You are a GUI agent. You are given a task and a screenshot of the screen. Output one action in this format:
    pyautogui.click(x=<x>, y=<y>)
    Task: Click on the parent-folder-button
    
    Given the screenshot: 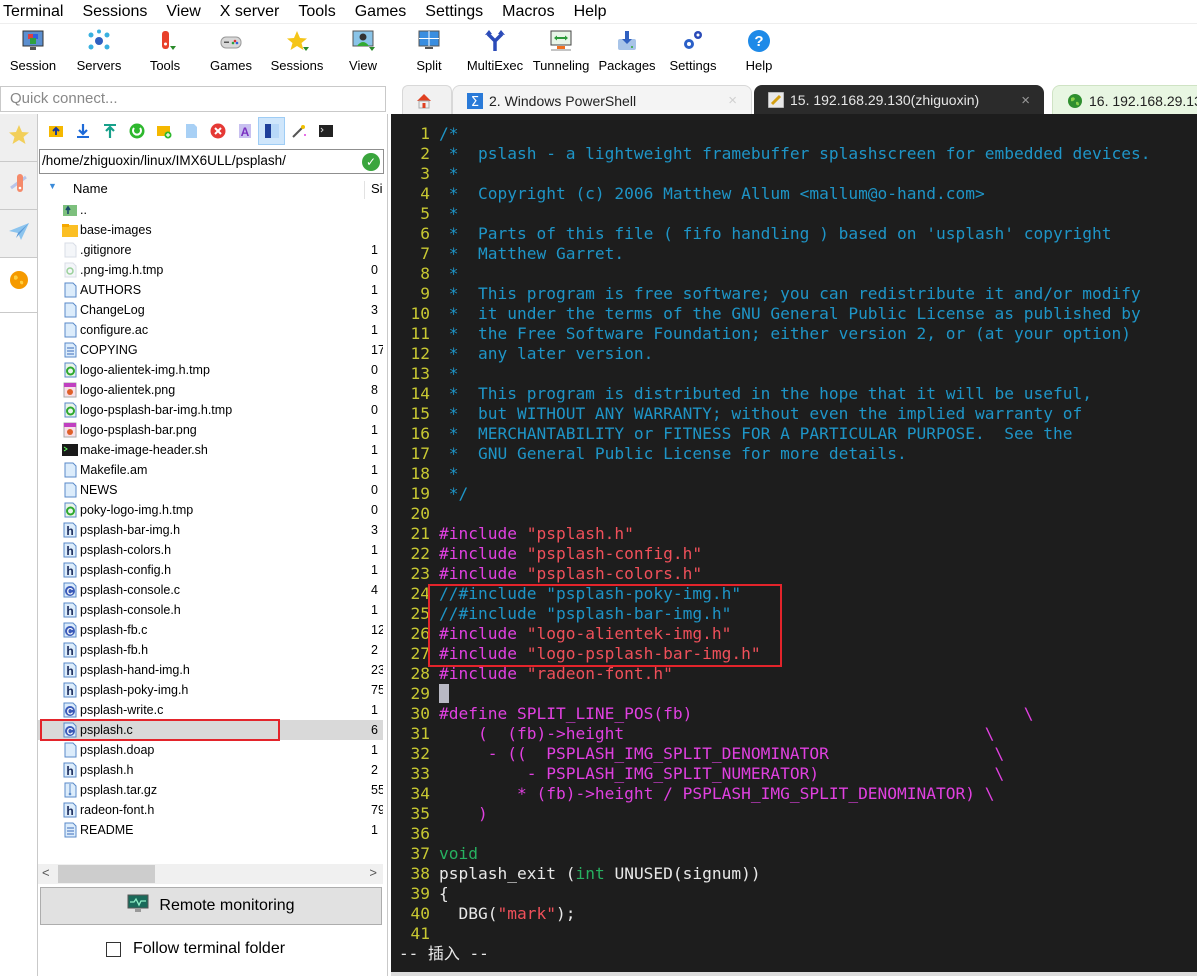 What is the action you would take?
    pyautogui.click(x=55, y=131)
    